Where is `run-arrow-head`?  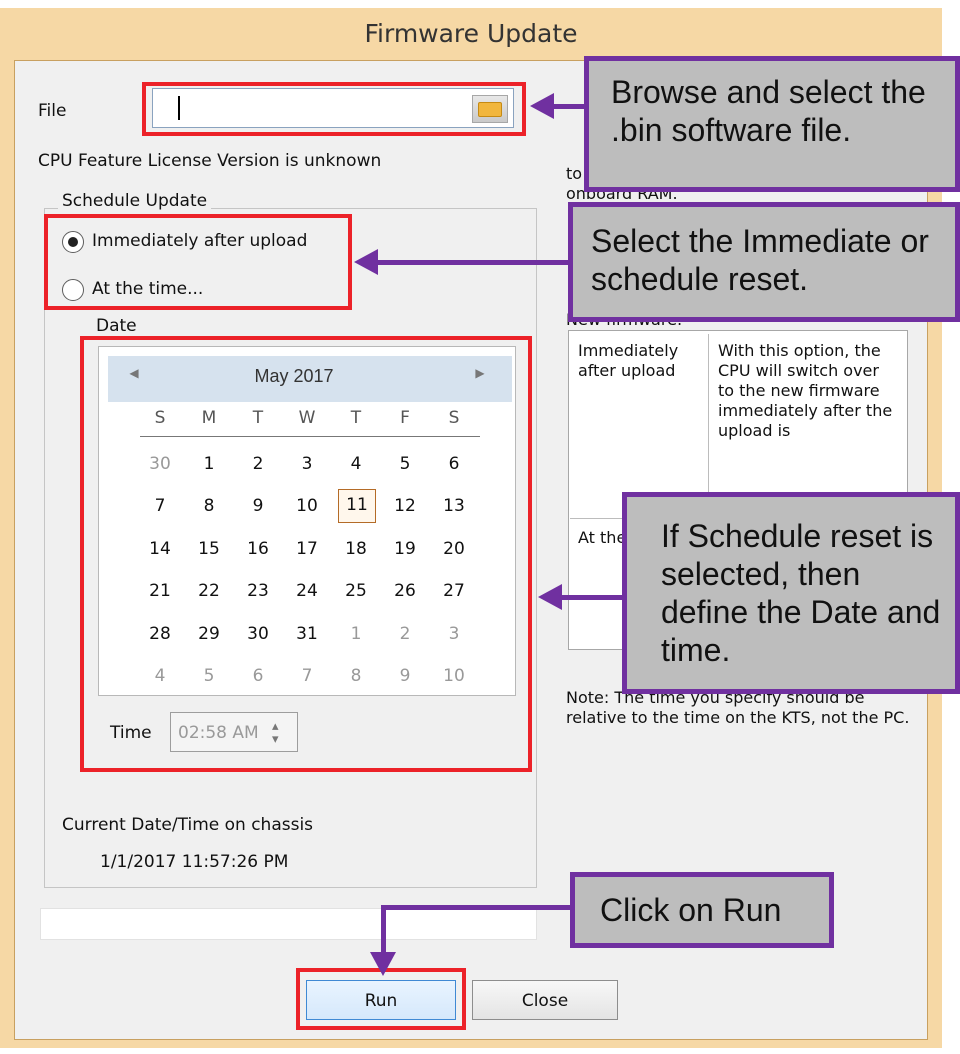 run-arrow-head is located at coordinates (383, 964).